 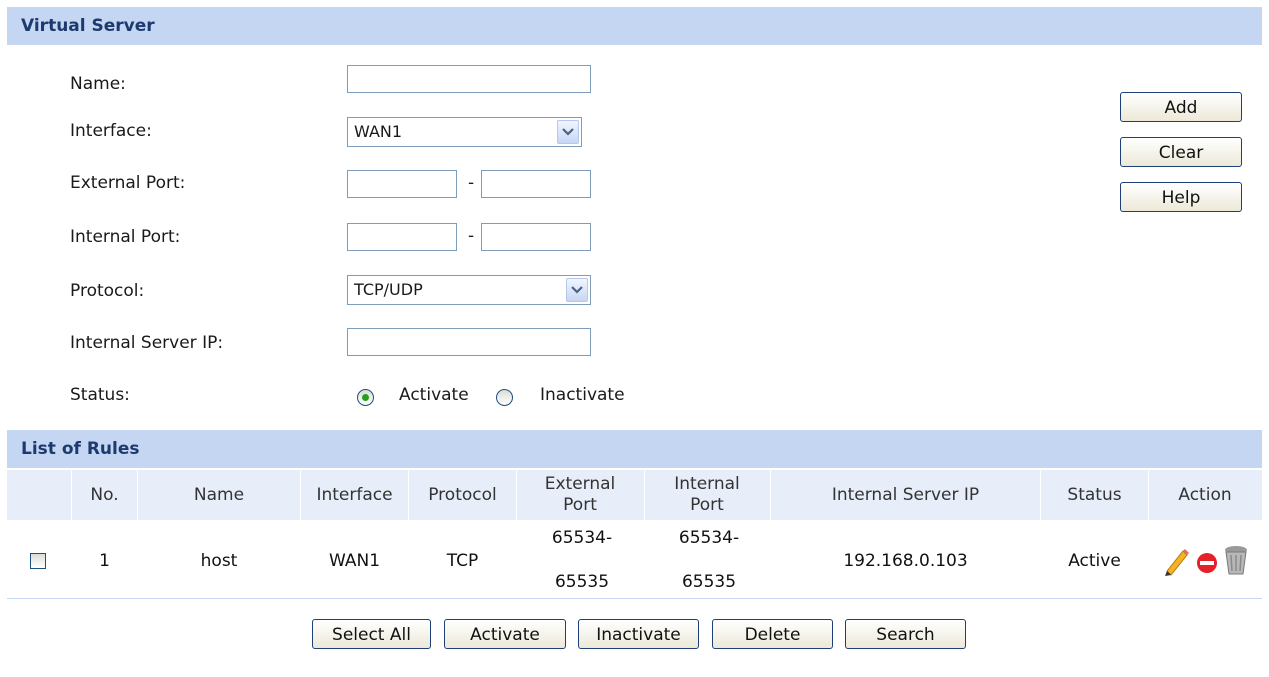 What do you see at coordinates (905, 494) in the screenshot?
I see `column-header-server-ip: Internal Server IP` at bounding box center [905, 494].